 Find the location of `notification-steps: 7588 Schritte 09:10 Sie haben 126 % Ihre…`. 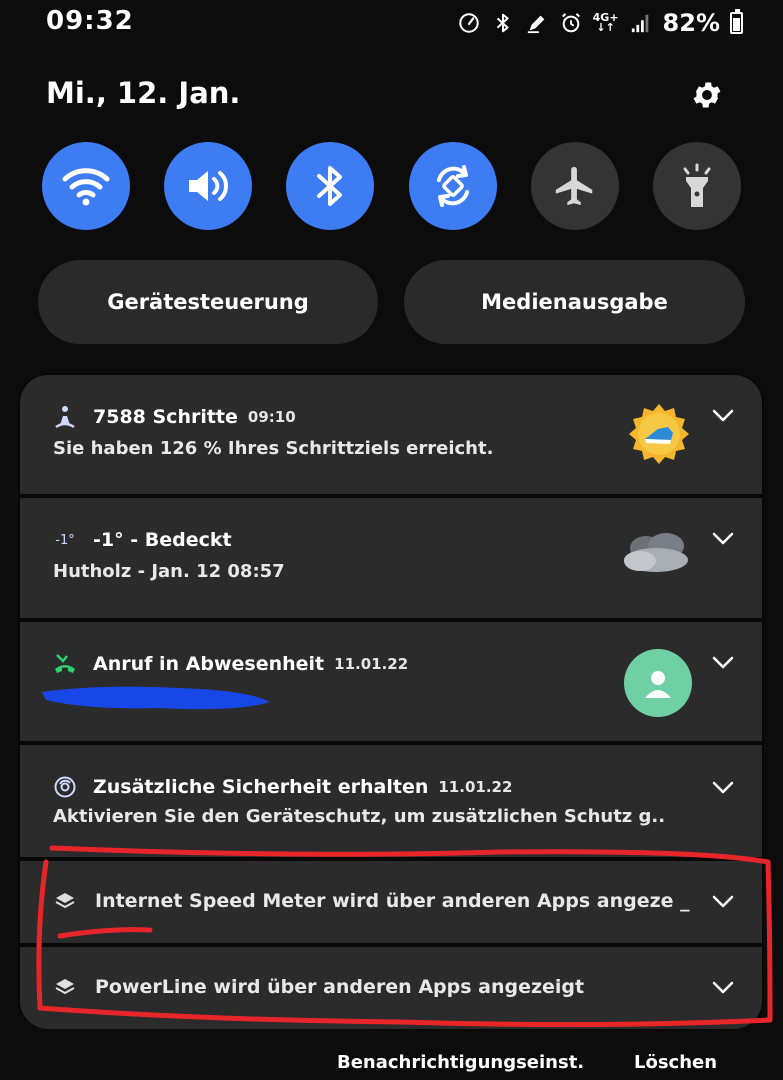

notification-steps: 7588 Schritte 09:10 Sie haben 126 % Ihre… is located at coordinates (391, 434).